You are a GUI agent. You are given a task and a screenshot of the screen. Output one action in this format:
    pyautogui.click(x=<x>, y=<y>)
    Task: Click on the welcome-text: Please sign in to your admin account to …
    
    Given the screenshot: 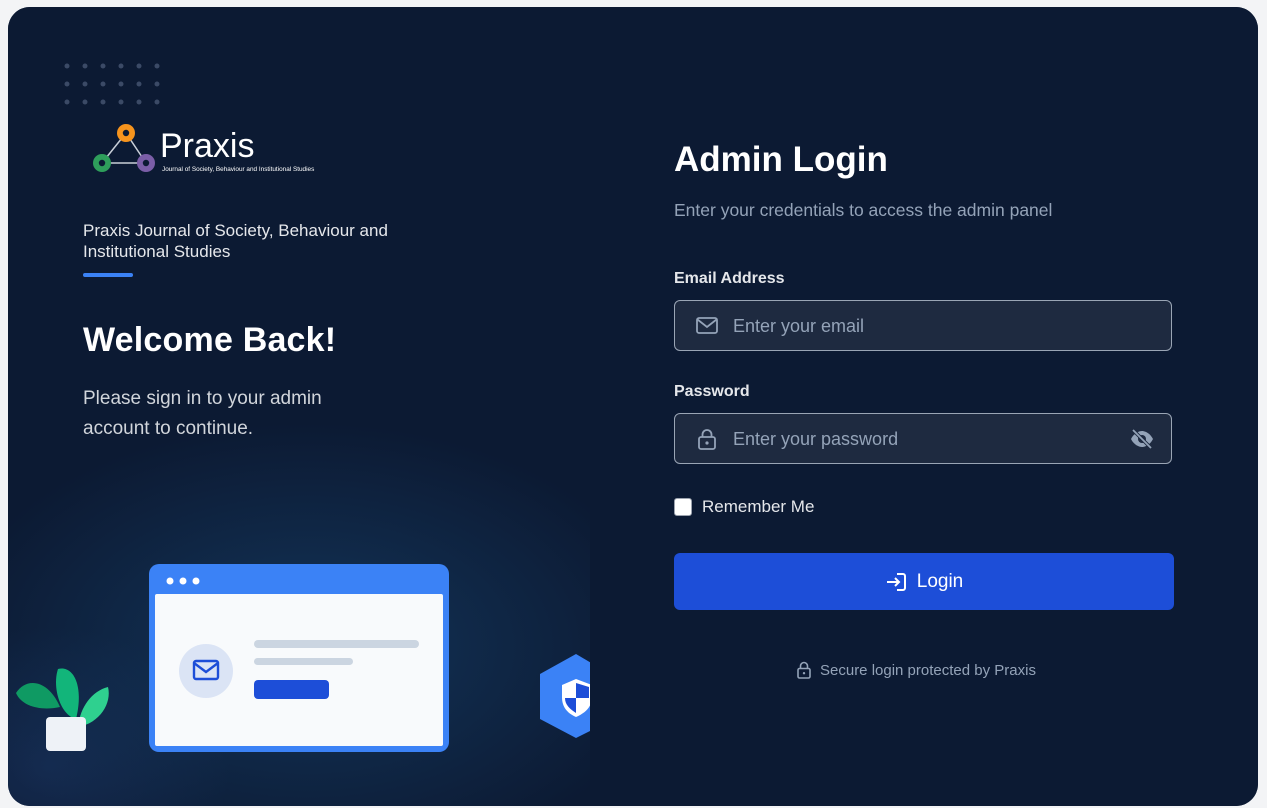 What is the action you would take?
    pyautogui.click(x=202, y=413)
    